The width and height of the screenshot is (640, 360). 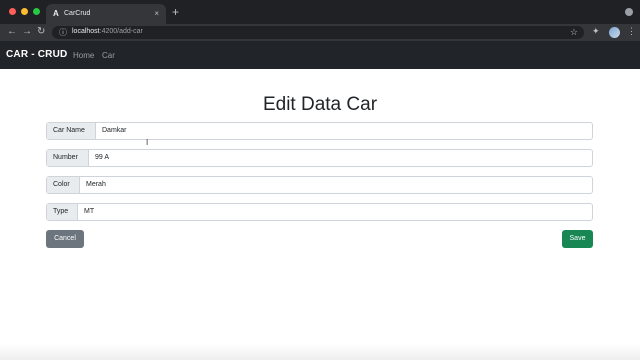 What do you see at coordinates (614, 32) in the screenshot?
I see `profile-avatar-icon` at bounding box center [614, 32].